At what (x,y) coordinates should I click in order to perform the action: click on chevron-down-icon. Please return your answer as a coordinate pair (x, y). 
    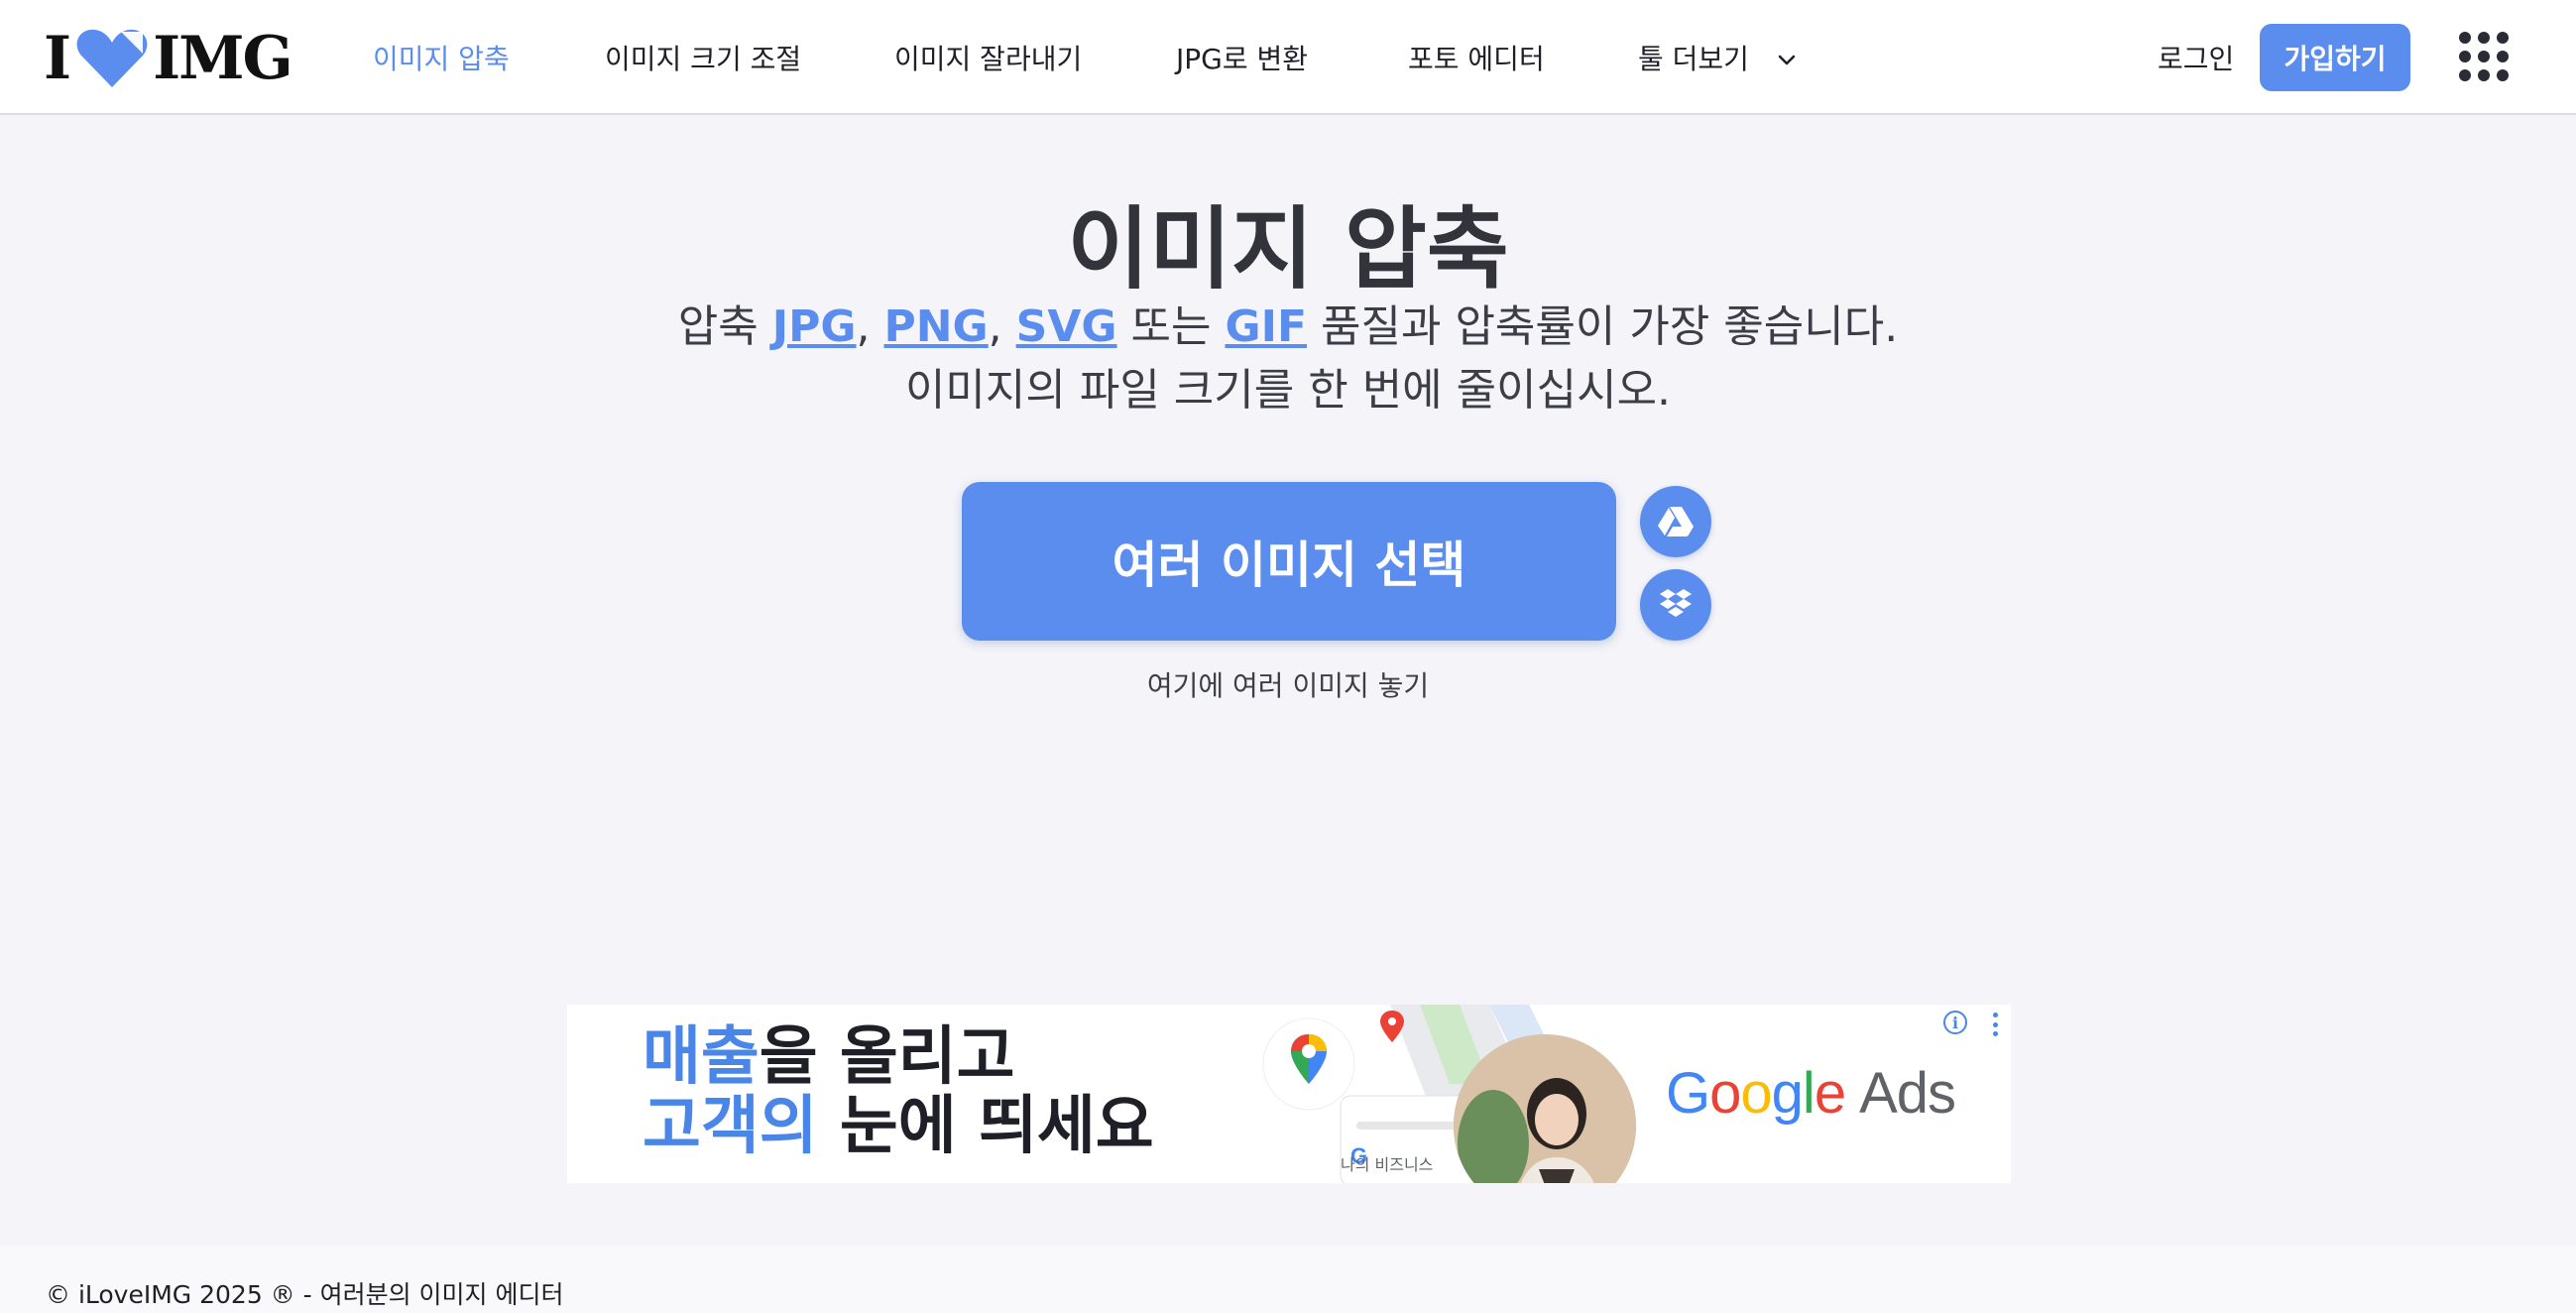
    Looking at the image, I should click on (1787, 60).